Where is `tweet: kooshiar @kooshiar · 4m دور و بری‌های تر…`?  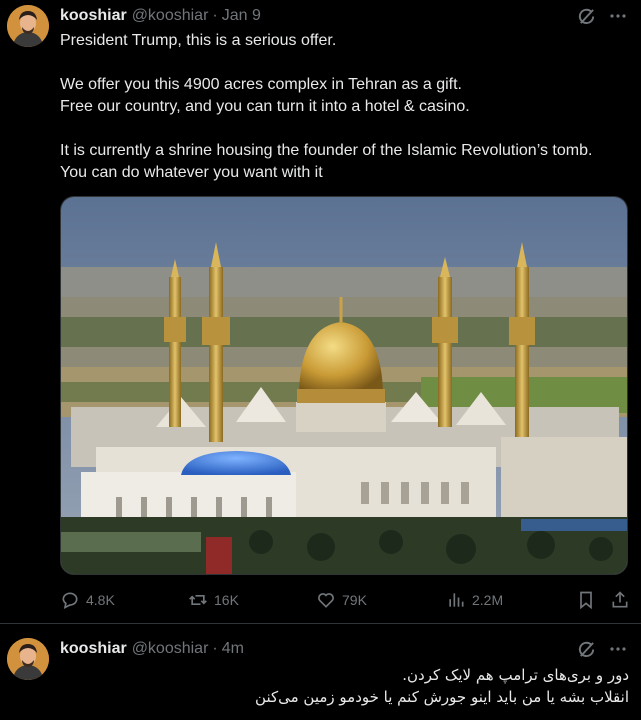
tweet: kooshiar @kooshiar · 4m دور و بری‌های تر… is located at coordinates (320, 672).